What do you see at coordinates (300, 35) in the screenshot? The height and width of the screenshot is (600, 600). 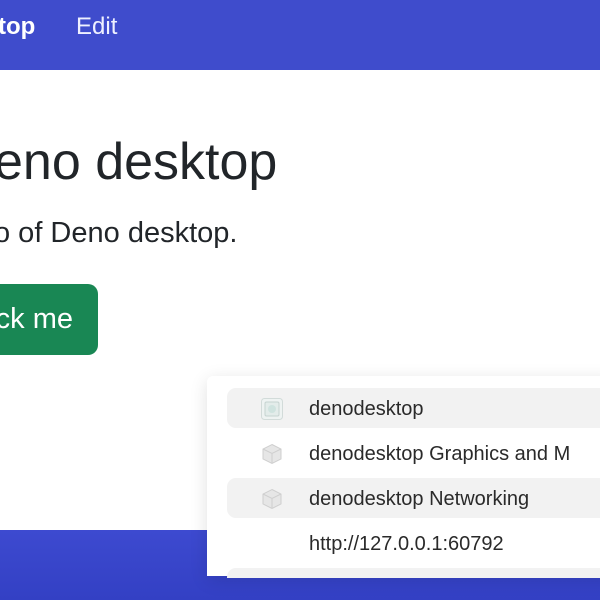 I see `navbar: top Edit` at bounding box center [300, 35].